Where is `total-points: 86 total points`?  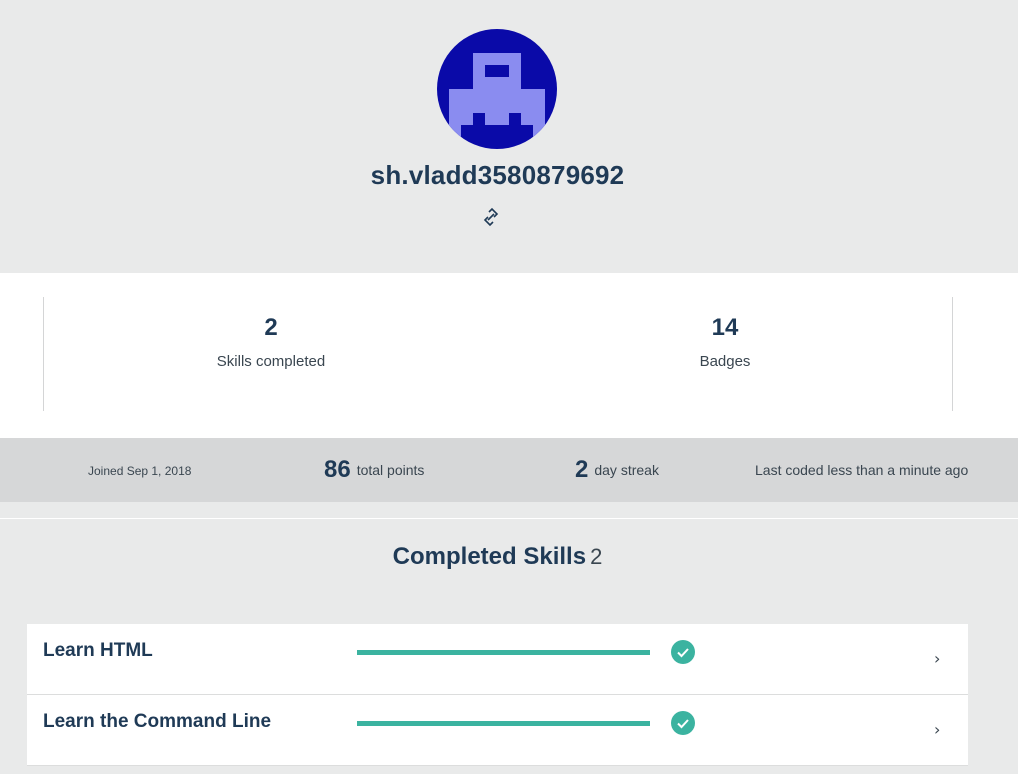
total-points: 86 total points is located at coordinates (374, 470).